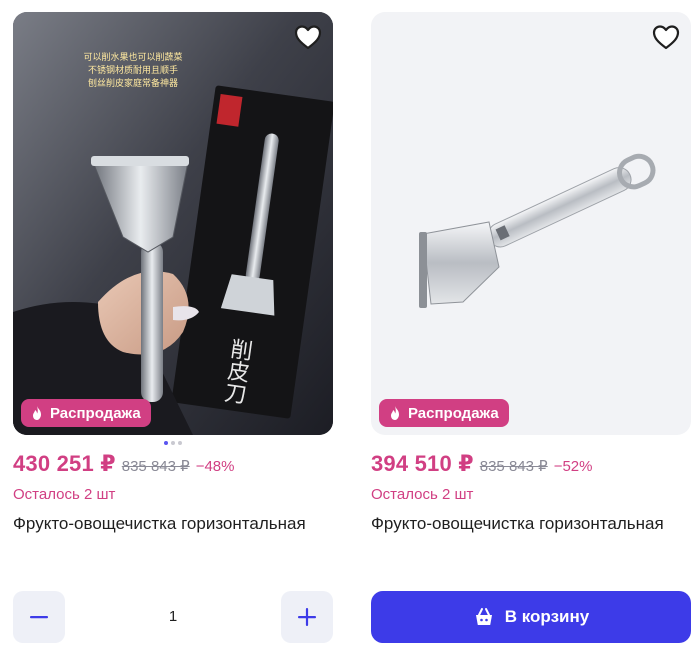 This screenshot has width=700, height=664. I want to click on minus-icon, so click(39, 617).